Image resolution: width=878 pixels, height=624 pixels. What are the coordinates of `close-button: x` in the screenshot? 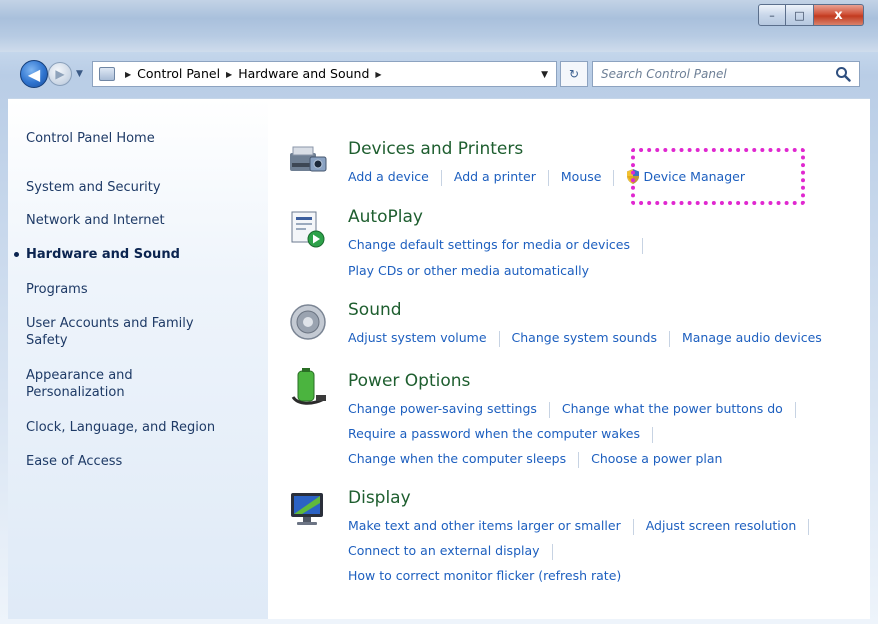 It's located at (839, 15).